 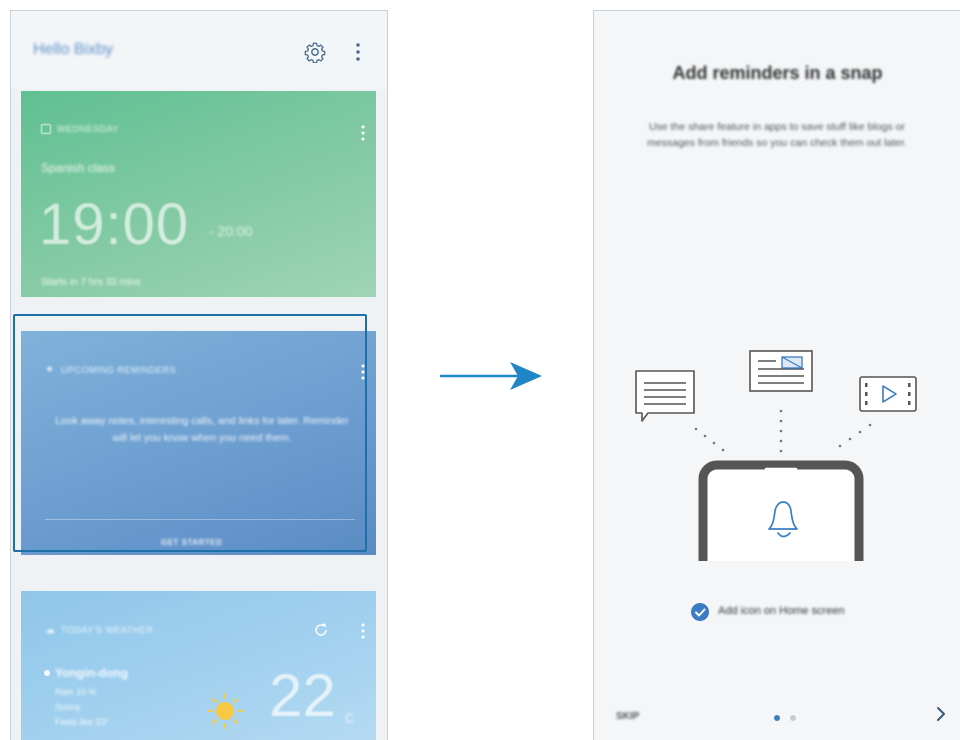 I want to click on more-vertical-icon, so click(x=358, y=52).